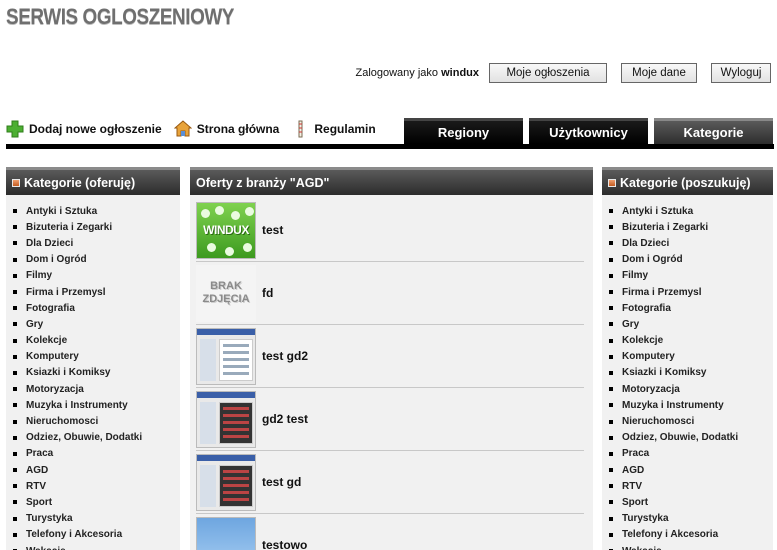 The width and height of the screenshot is (777, 550). Describe the element at coordinates (588, 131) in the screenshot. I see `tab-users: Użytkownicy` at that location.